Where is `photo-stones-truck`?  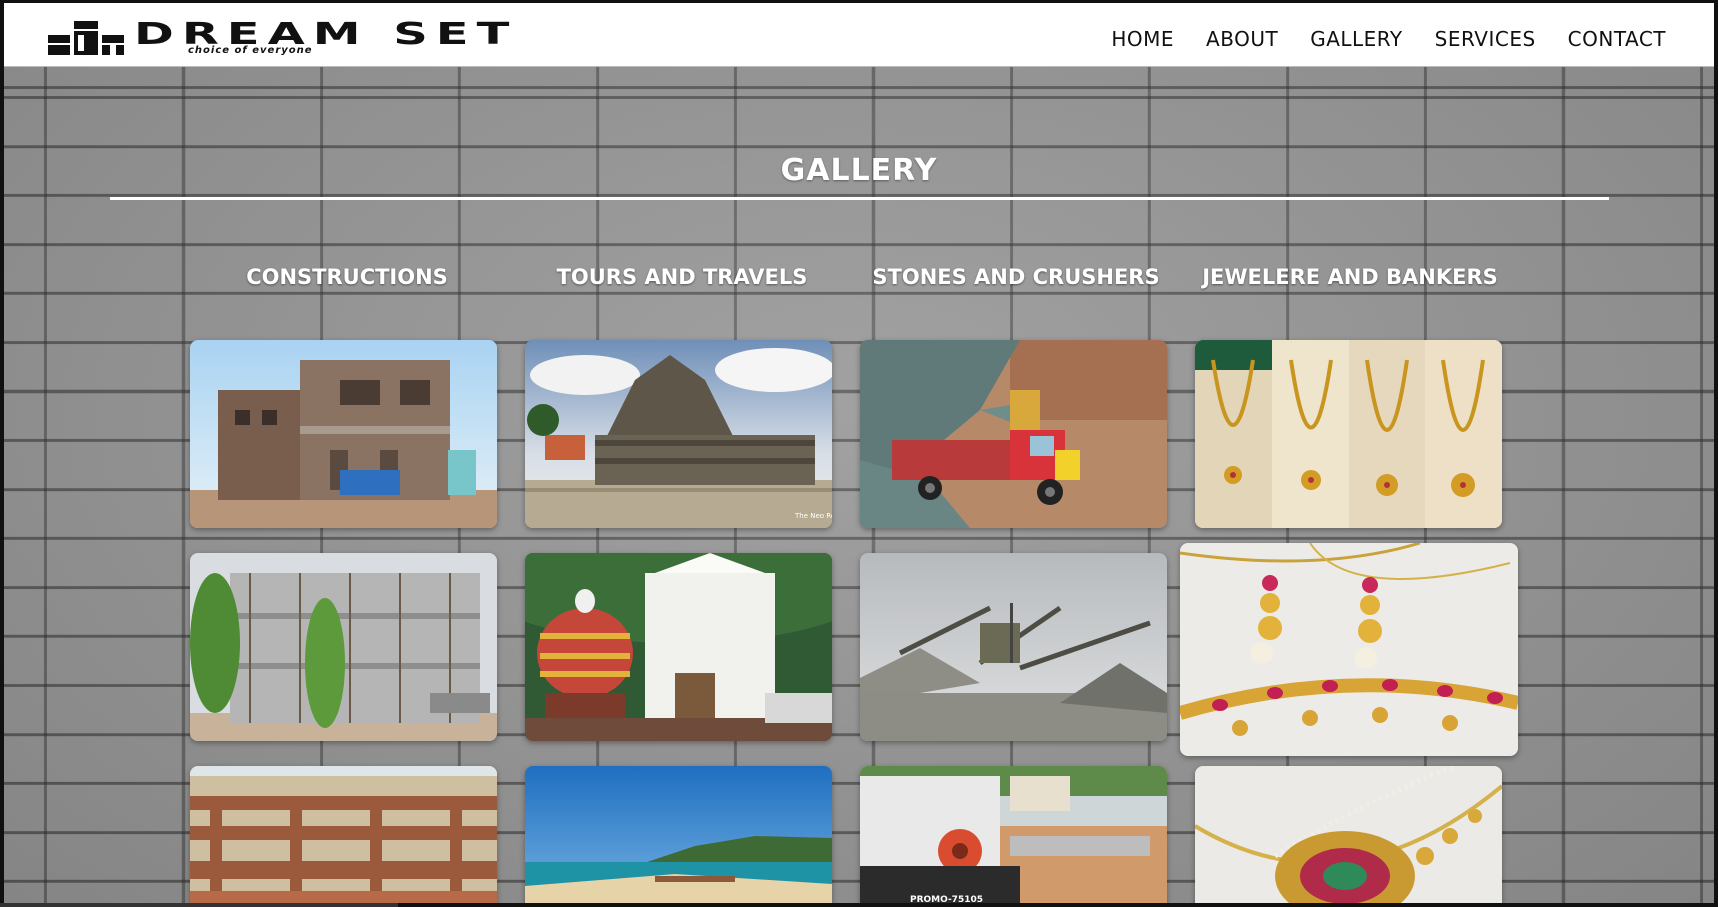
photo-stones-truck is located at coordinates (1013, 434).